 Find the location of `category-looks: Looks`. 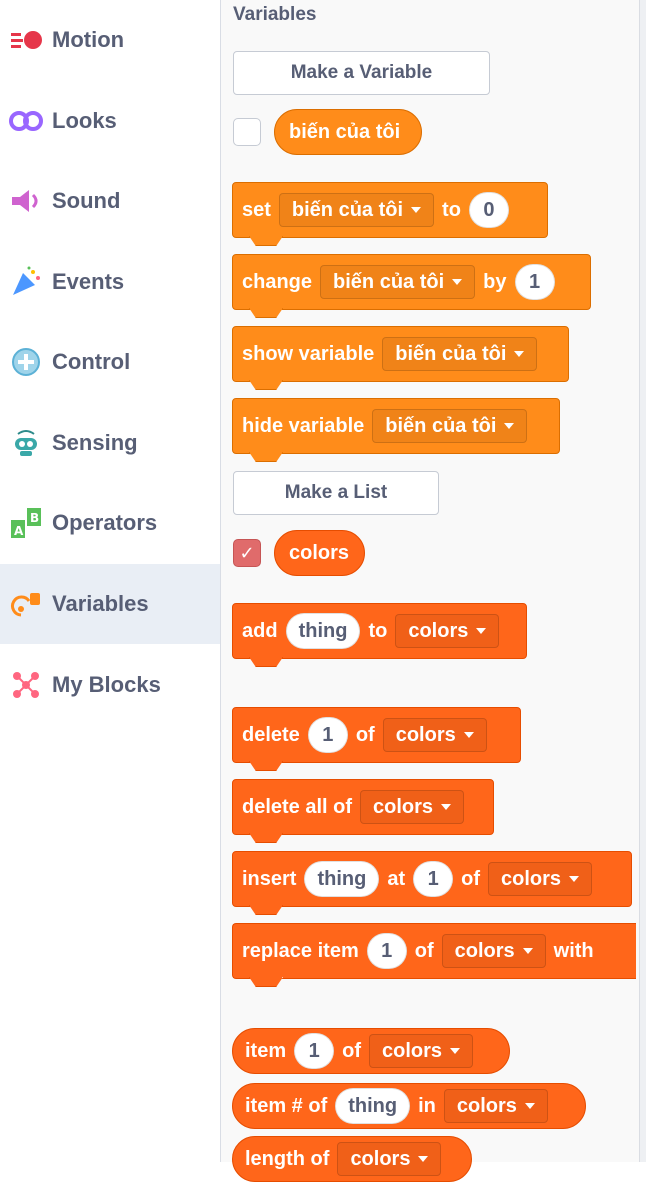

category-looks: Looks is located at coordinates (110, 121).